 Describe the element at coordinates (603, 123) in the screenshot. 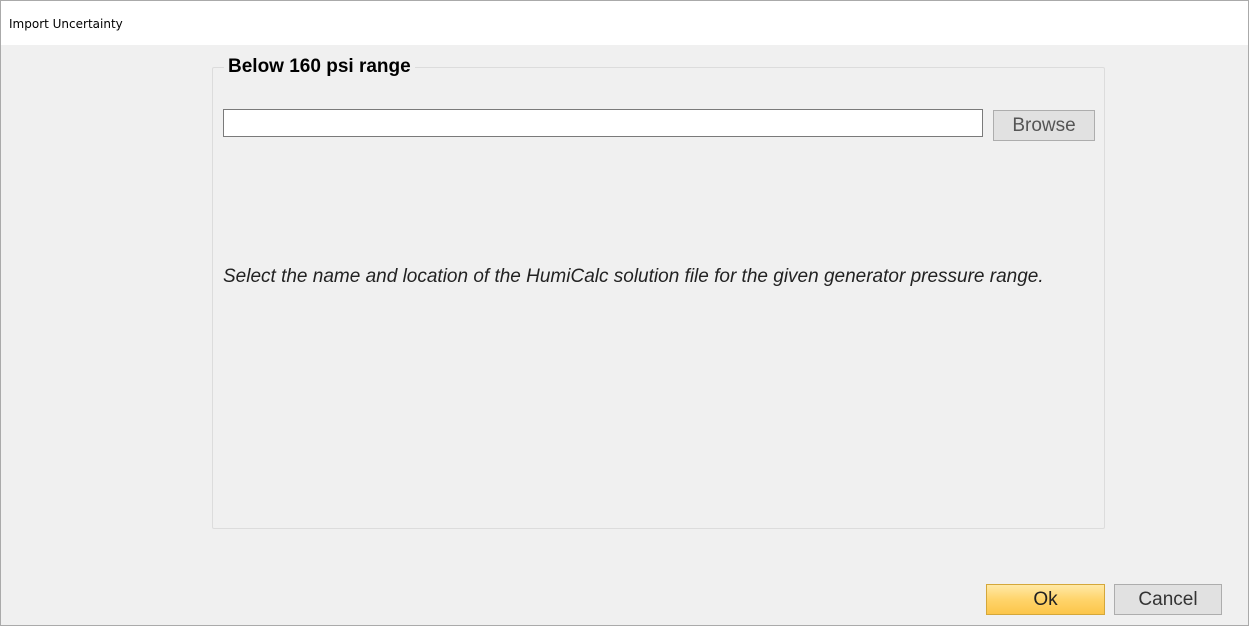

I see `solution-file-path-input` at that location.